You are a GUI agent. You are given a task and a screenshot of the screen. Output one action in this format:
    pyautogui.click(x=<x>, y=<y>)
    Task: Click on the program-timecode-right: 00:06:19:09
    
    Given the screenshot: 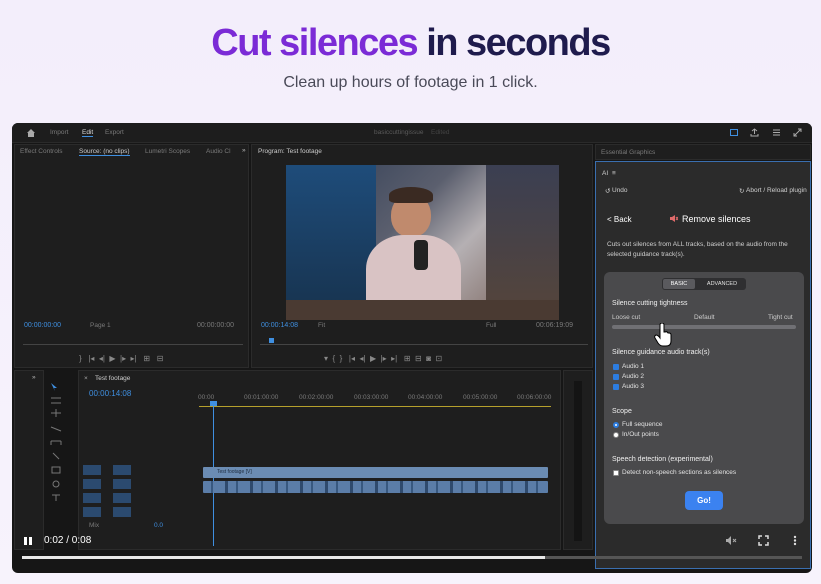 What is the action you would take?
    pyautogui.click(x=554, y=325)
    